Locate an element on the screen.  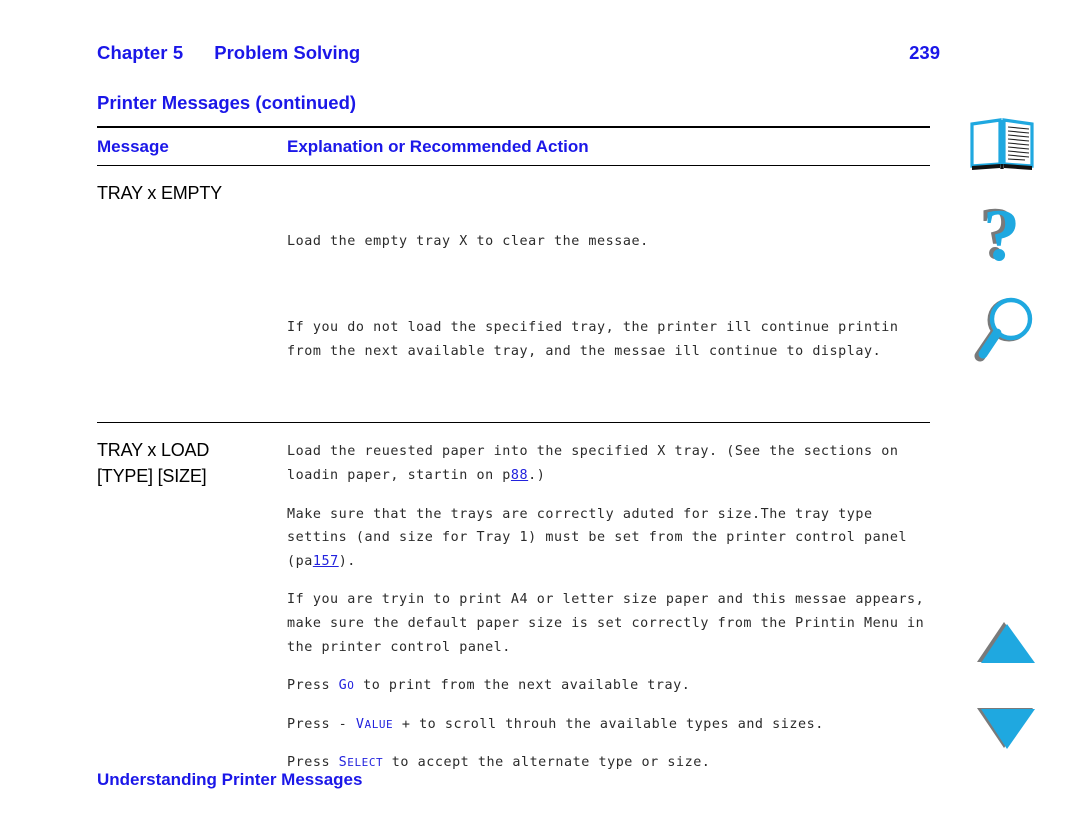
chapter-title: Problem Solving is located at coordinates (287, 52).